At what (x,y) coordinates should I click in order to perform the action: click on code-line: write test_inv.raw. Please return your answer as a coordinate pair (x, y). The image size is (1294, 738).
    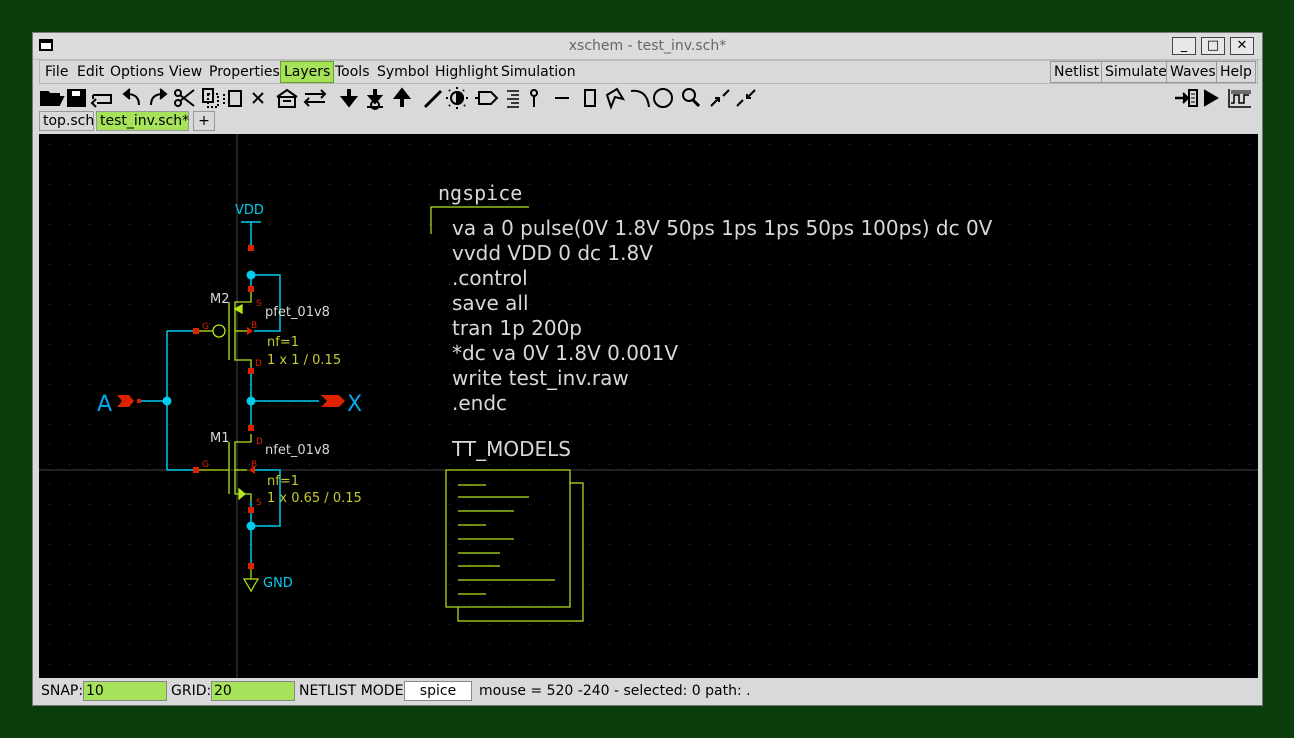
    Looking at the image, I should click on (540, 378).